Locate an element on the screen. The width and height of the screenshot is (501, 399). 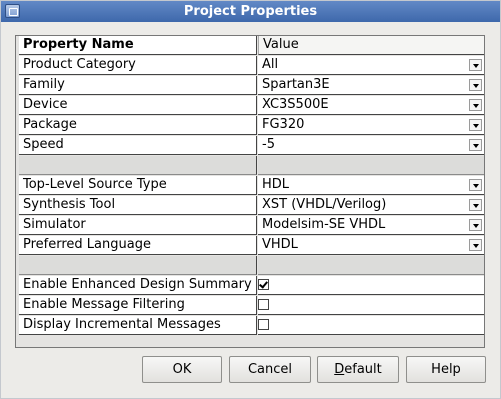
property-name: Enable Enhanced Design Summary is located at coordinates (138, 285).